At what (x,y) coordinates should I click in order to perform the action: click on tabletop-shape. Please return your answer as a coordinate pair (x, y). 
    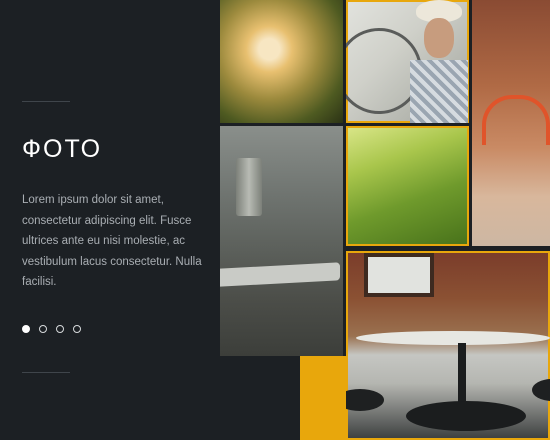
    Looking at the image, I should click on (280, 275).